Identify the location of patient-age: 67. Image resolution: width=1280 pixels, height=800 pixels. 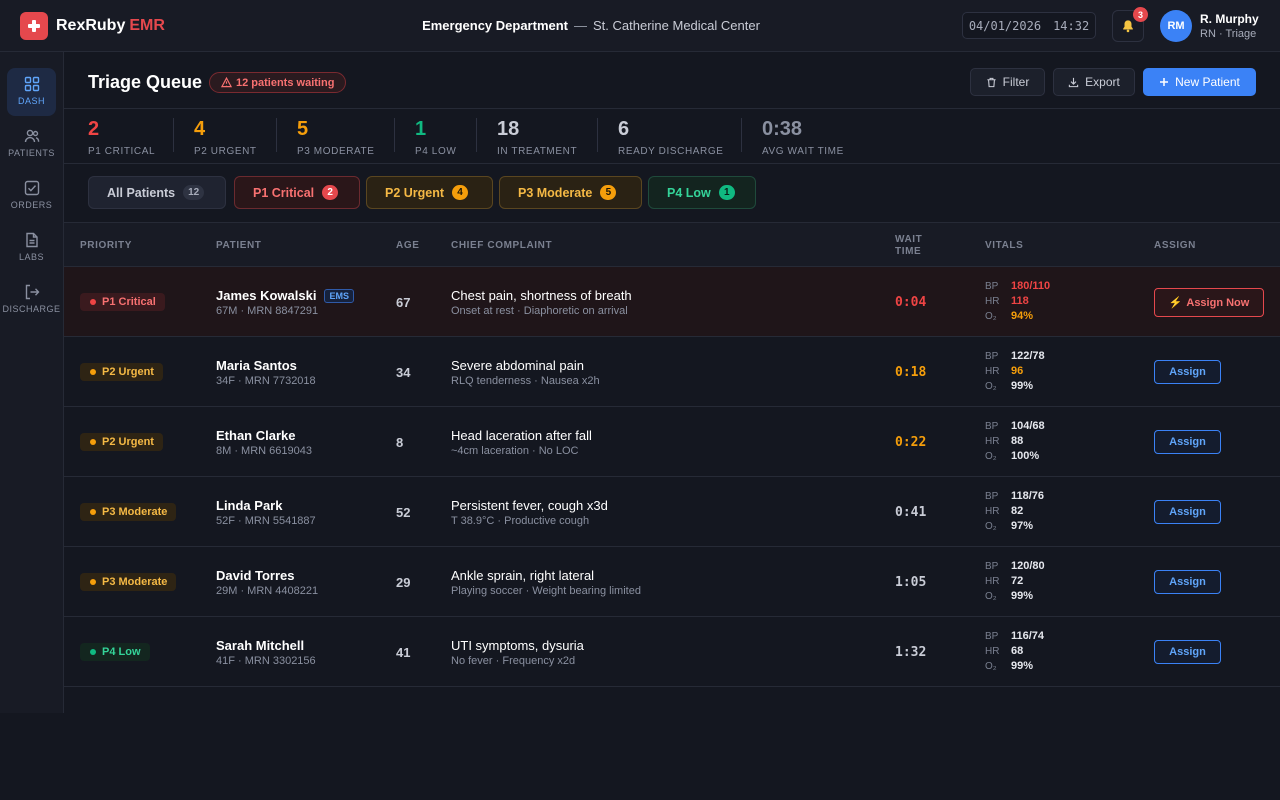
(403, 302).